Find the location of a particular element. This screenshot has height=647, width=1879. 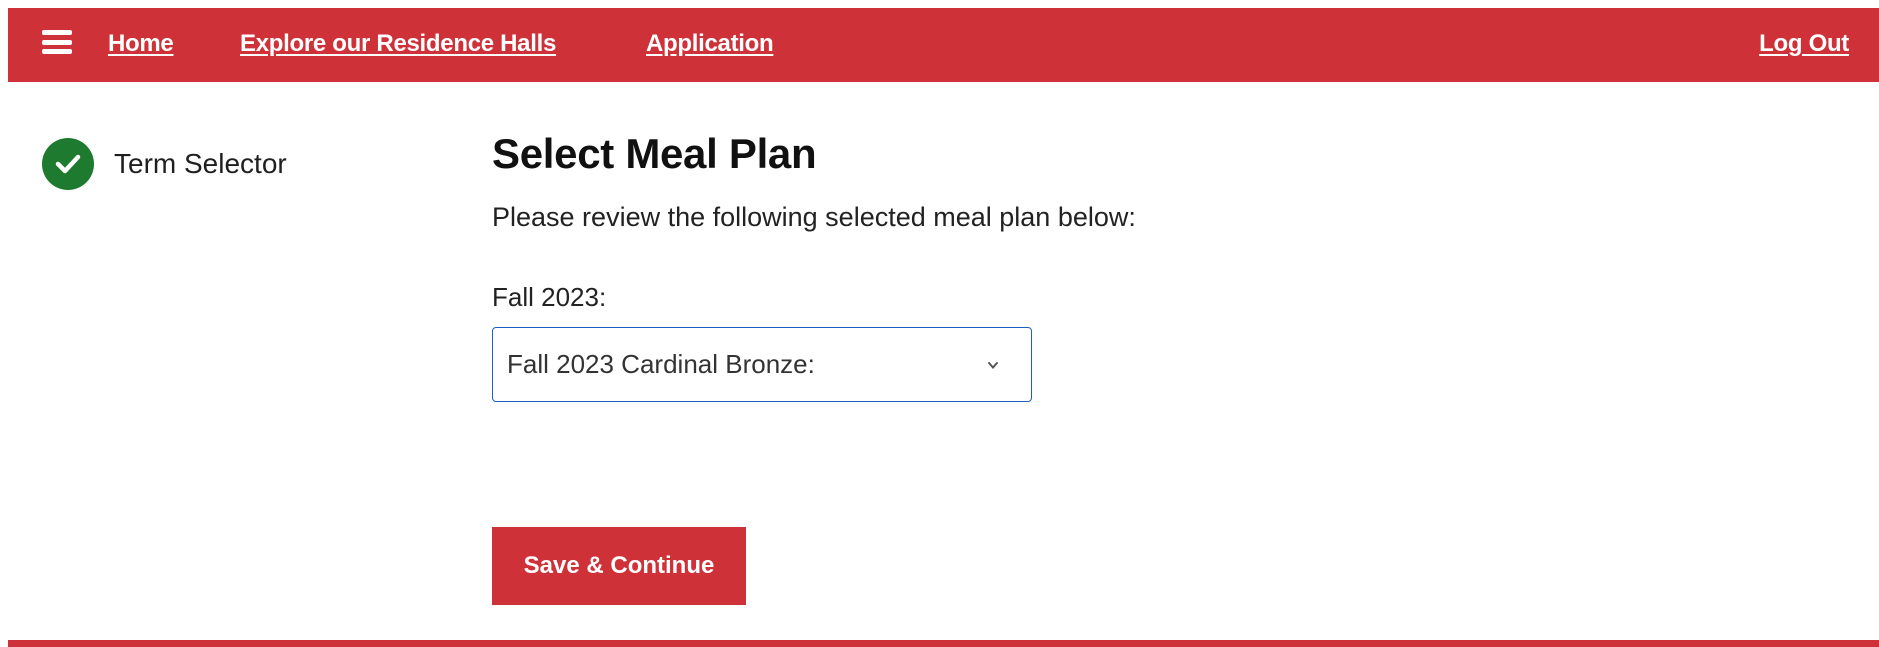

save-and-continue-button: Save & Continue is located at coordinates (619, 566).